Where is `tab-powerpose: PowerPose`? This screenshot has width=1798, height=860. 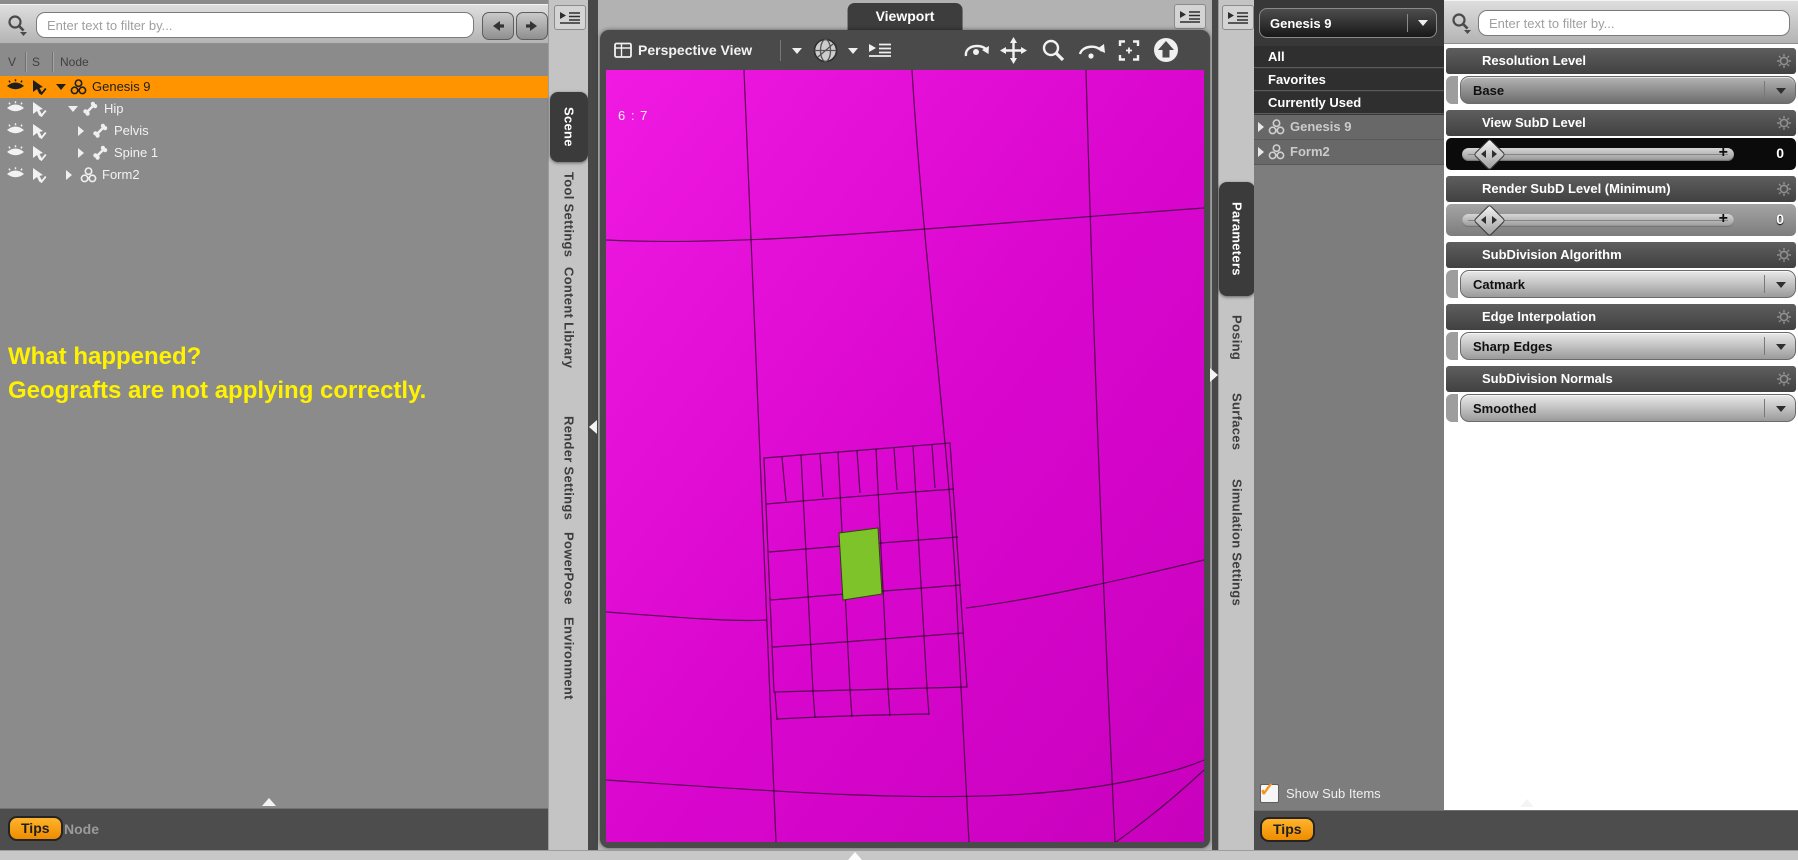 tab-powerpose: PowerPose is located at coordinates (569, 568).